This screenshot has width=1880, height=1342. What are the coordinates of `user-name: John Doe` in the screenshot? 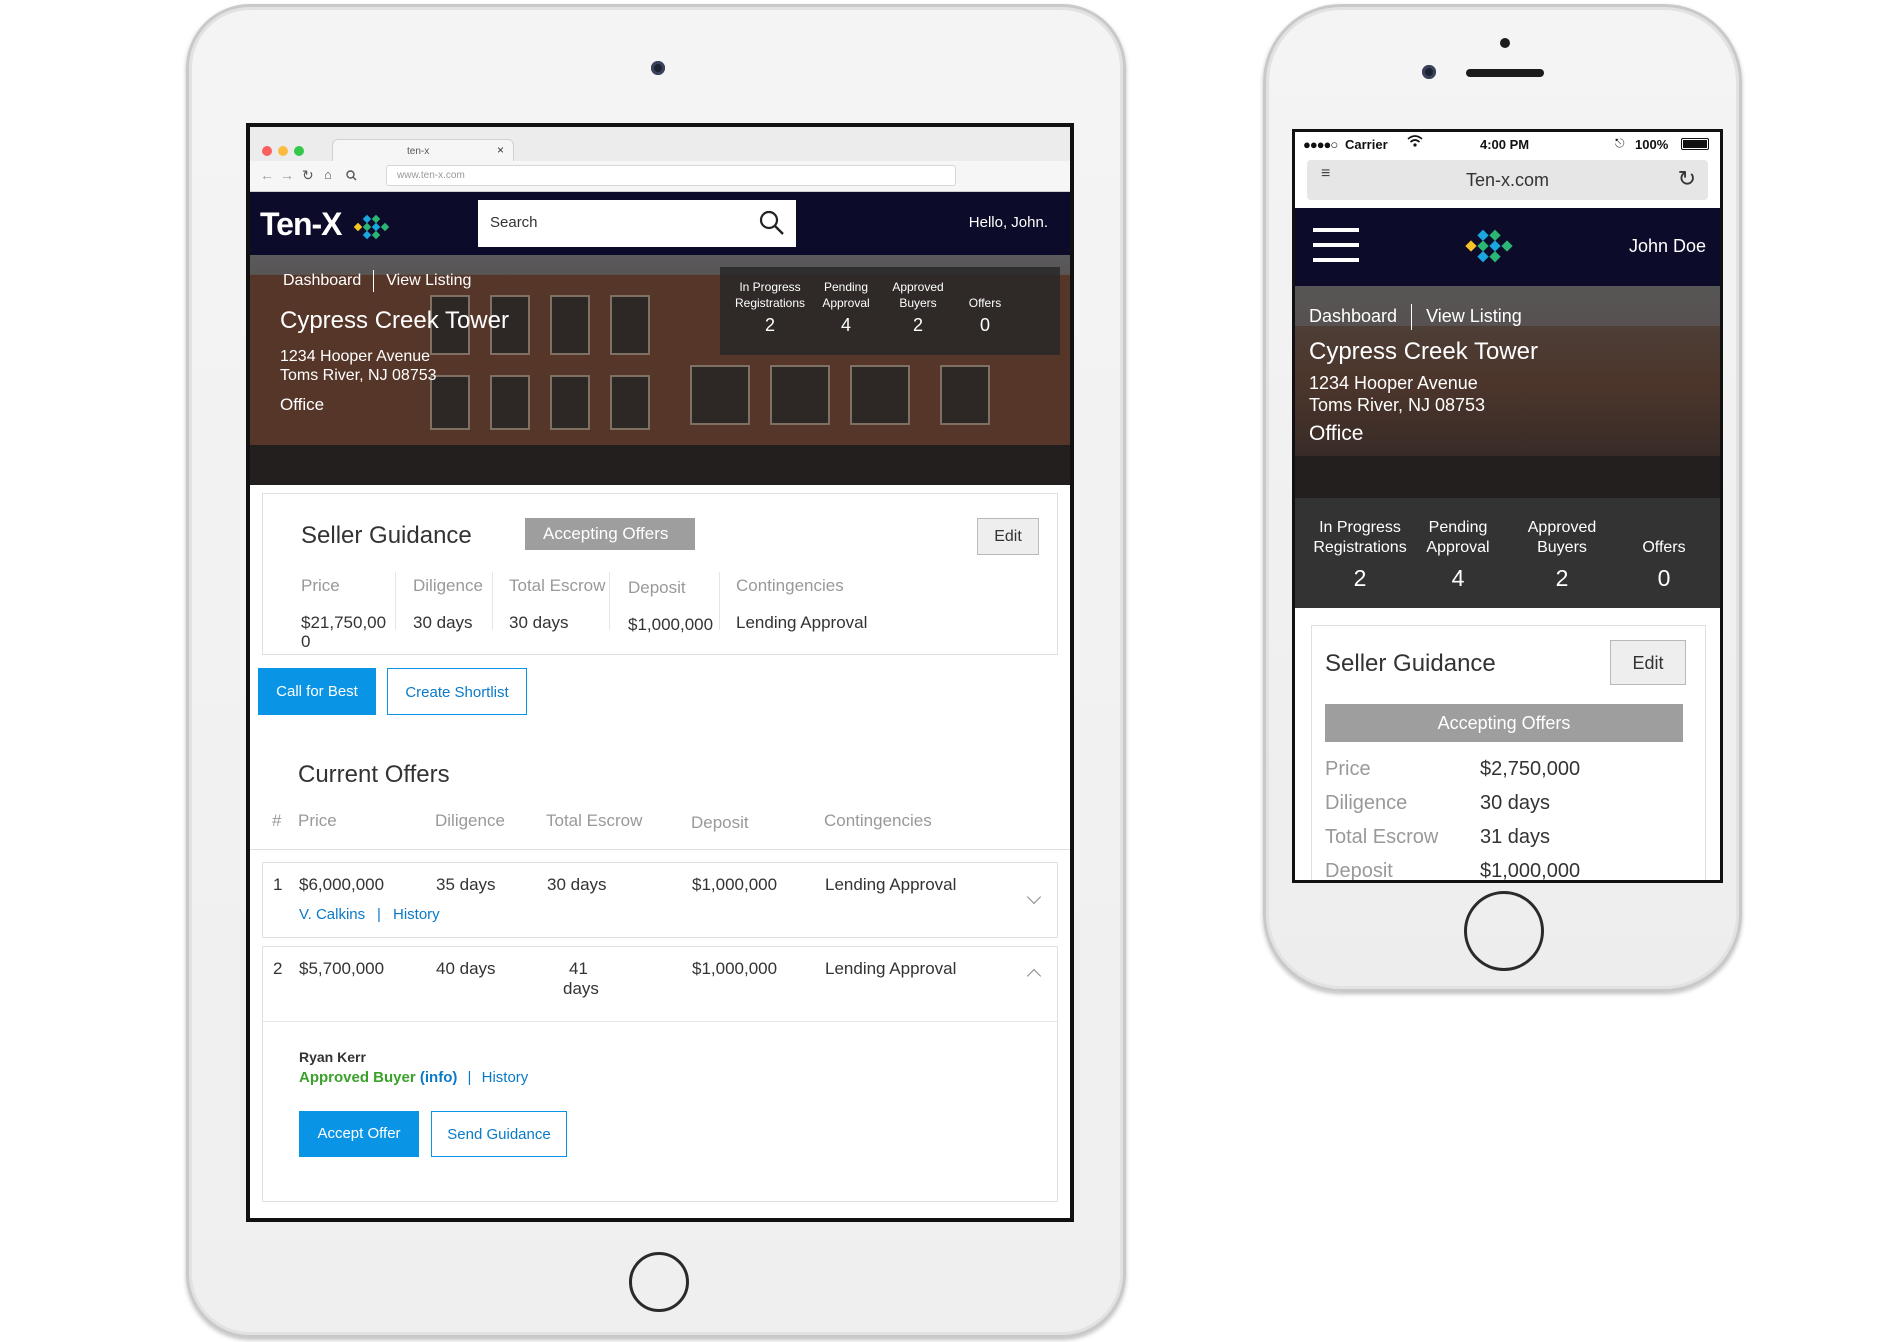 It's located at (1667, 246).